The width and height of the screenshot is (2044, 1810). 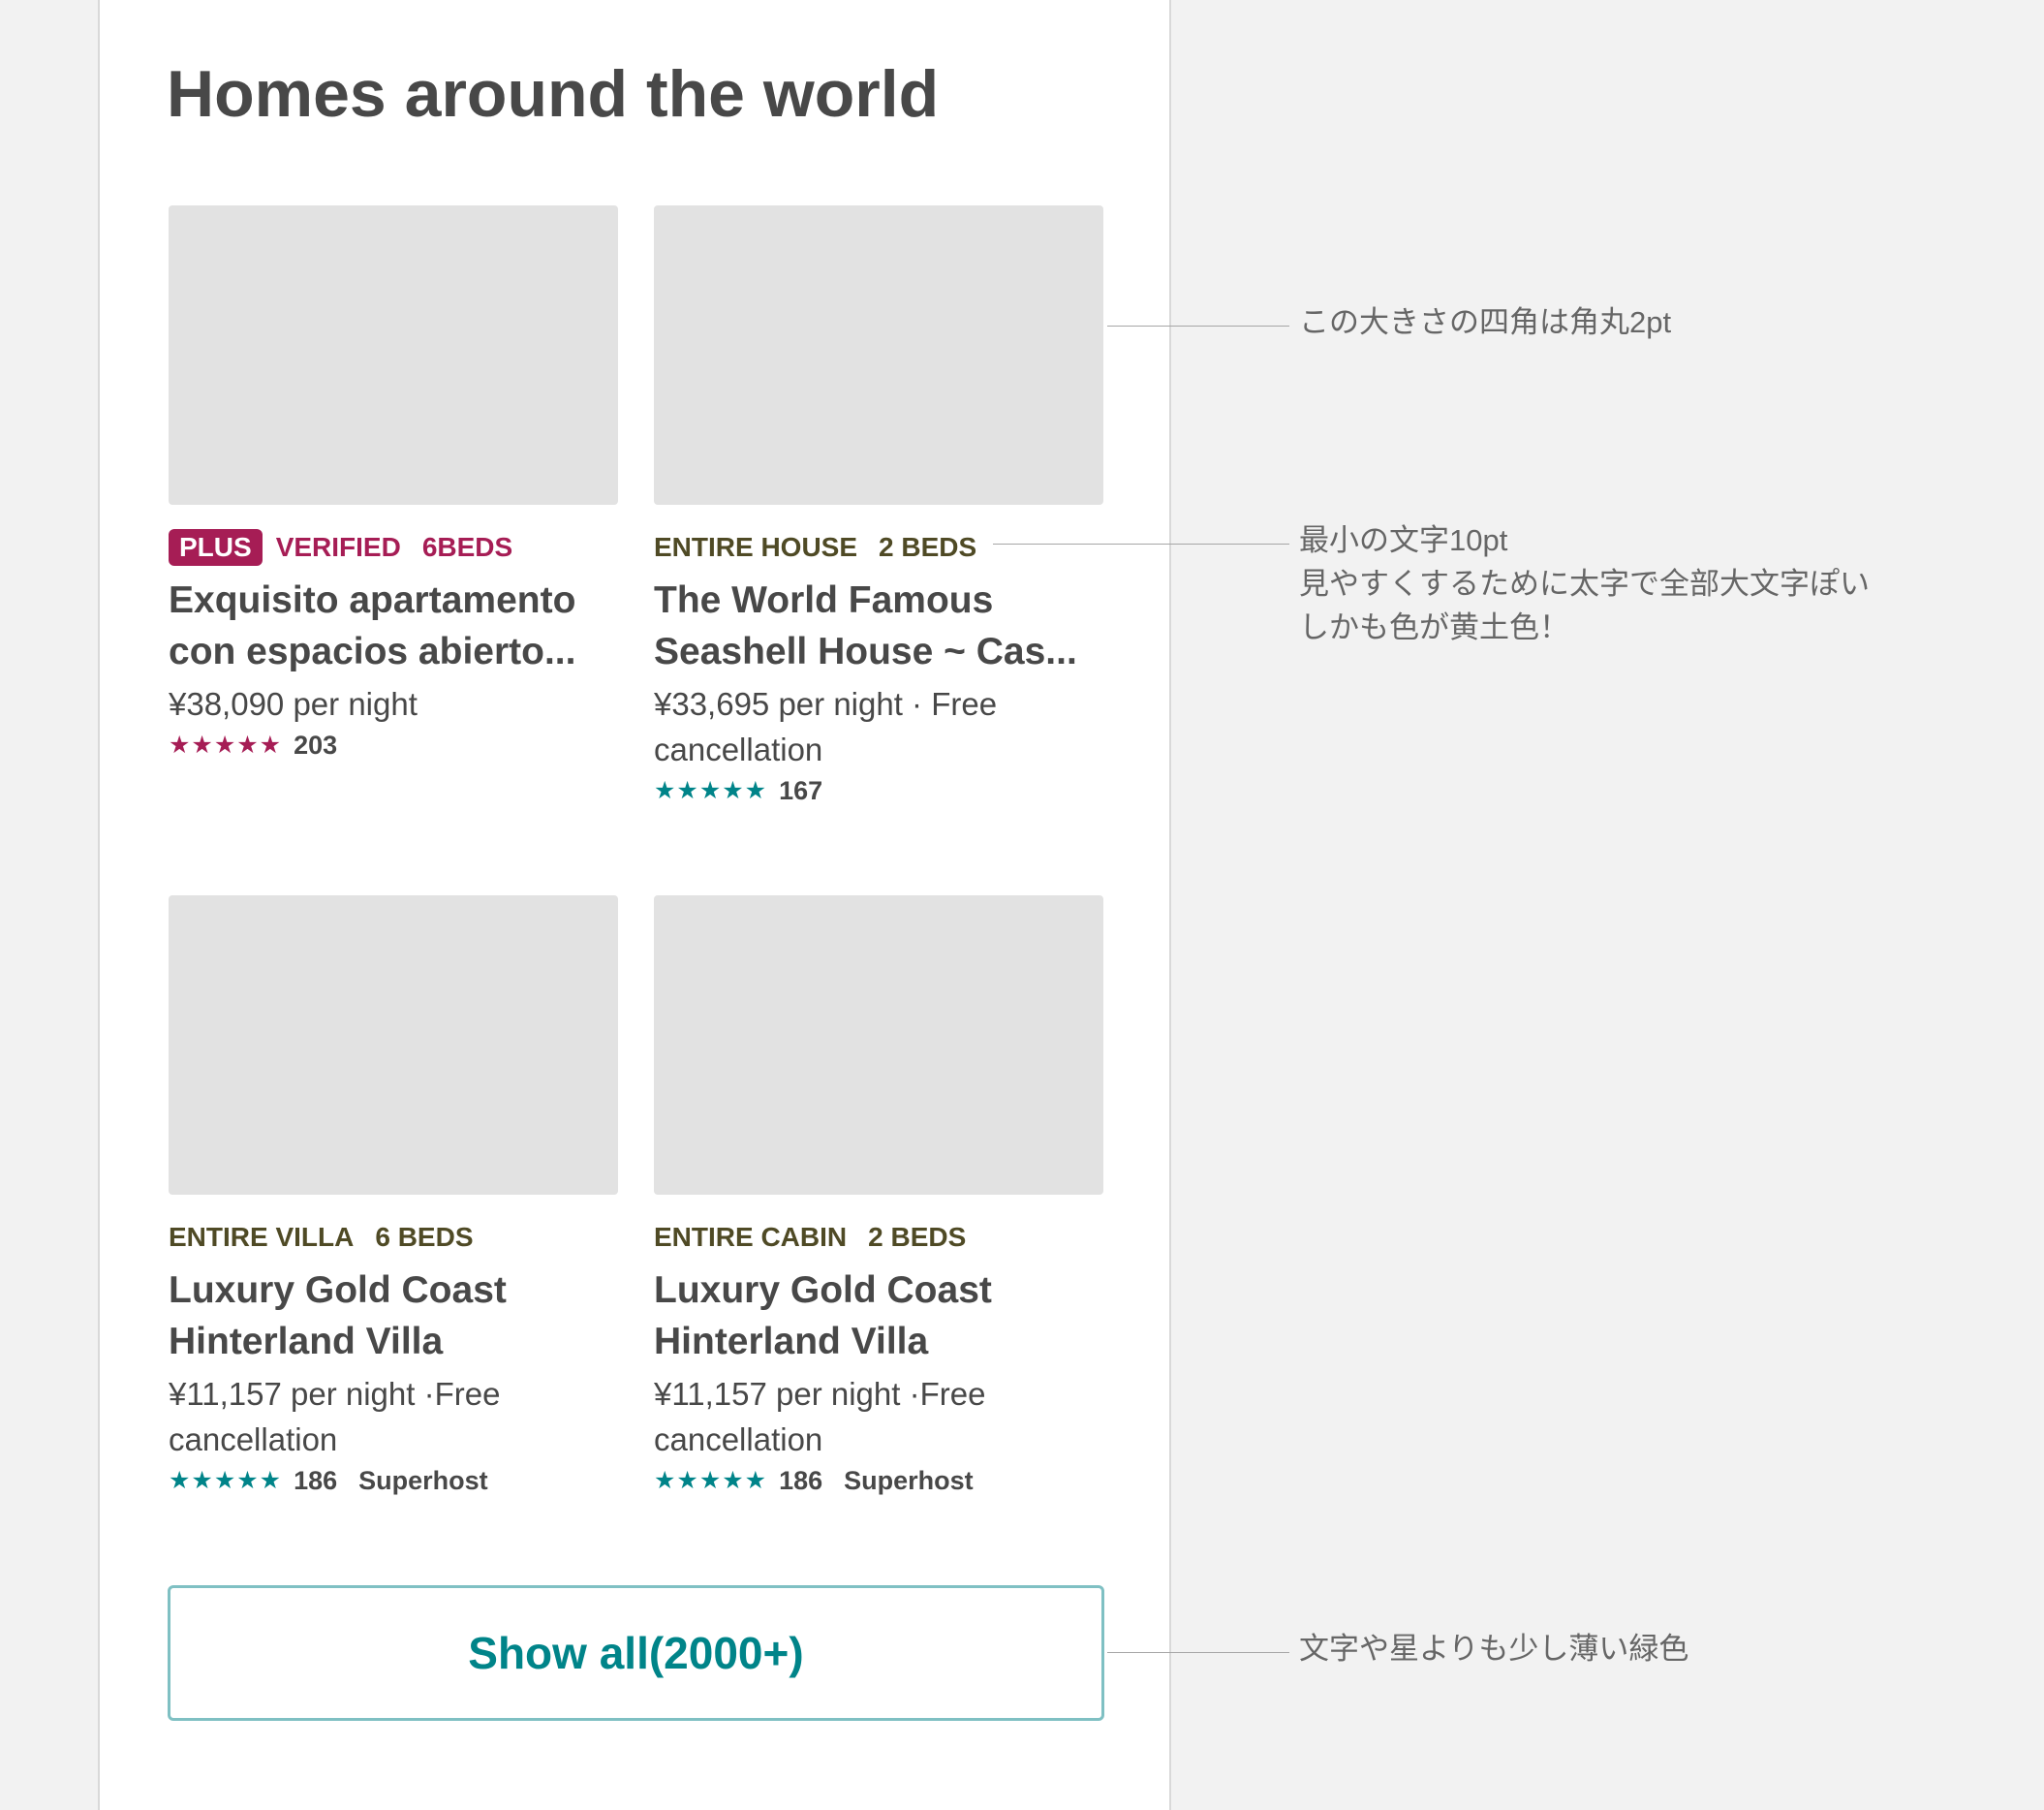 I want to click on listing-rating: ★★★★★ 203, so click(x=393, y=745).